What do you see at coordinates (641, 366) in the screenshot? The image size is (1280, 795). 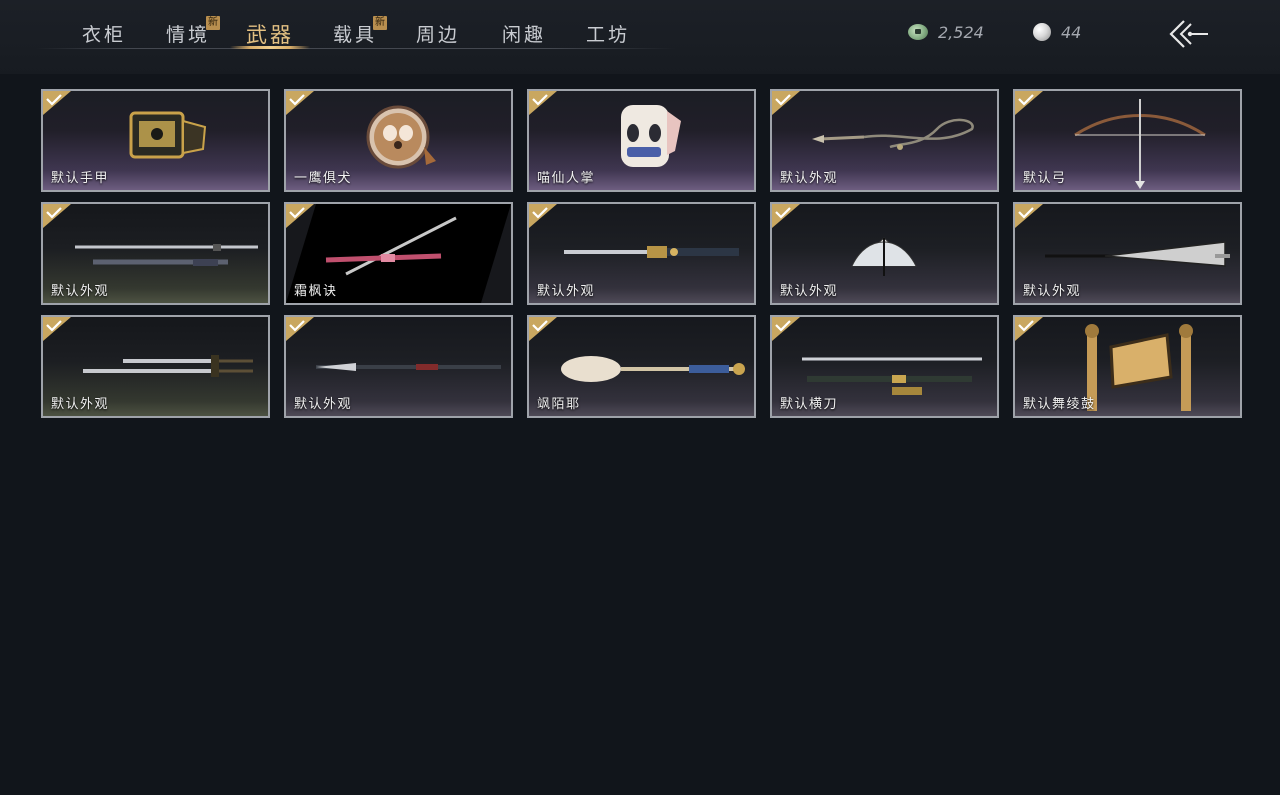 I see `weapon-item-card: 飒陌耶` at bounding box center [641, 366].